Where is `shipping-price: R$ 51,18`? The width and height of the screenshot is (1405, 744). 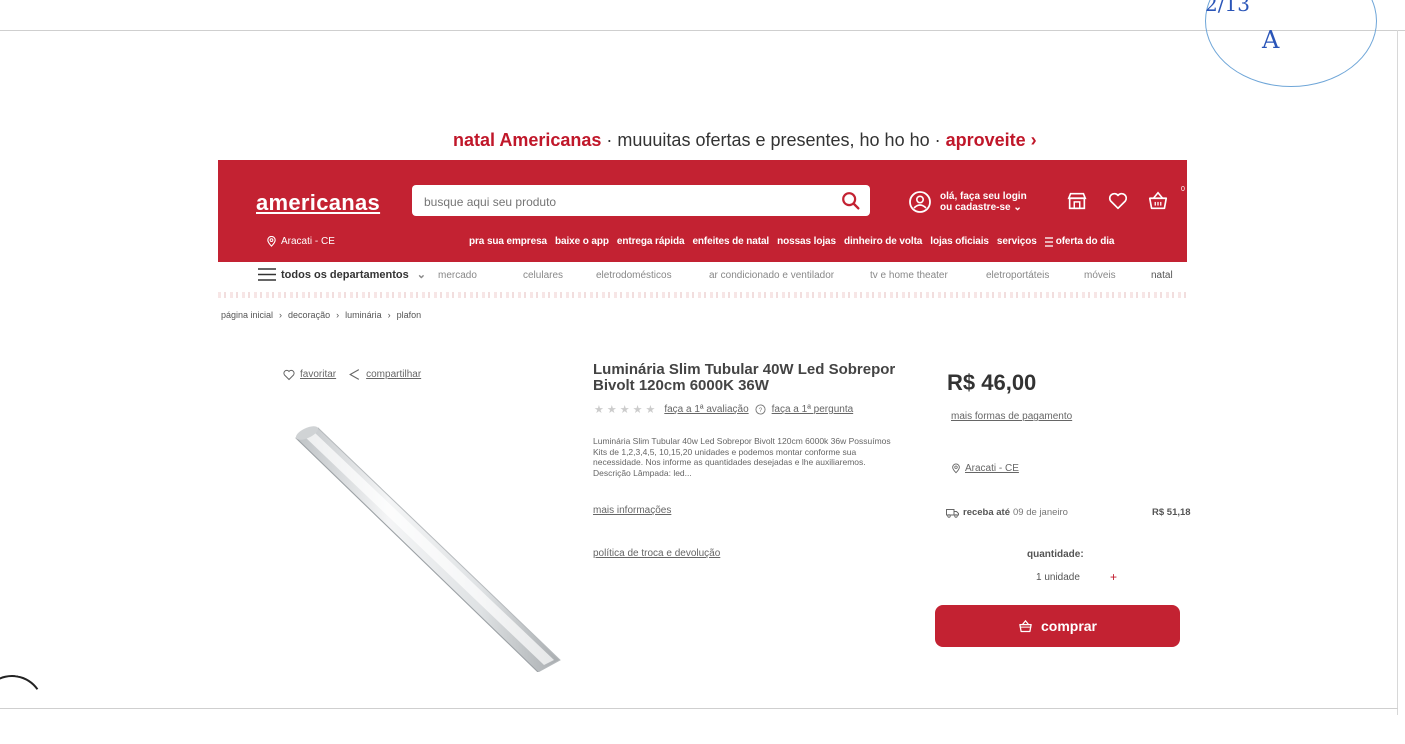
shipping-price: R$ 51,18 is located at coordinates (1171, 512).